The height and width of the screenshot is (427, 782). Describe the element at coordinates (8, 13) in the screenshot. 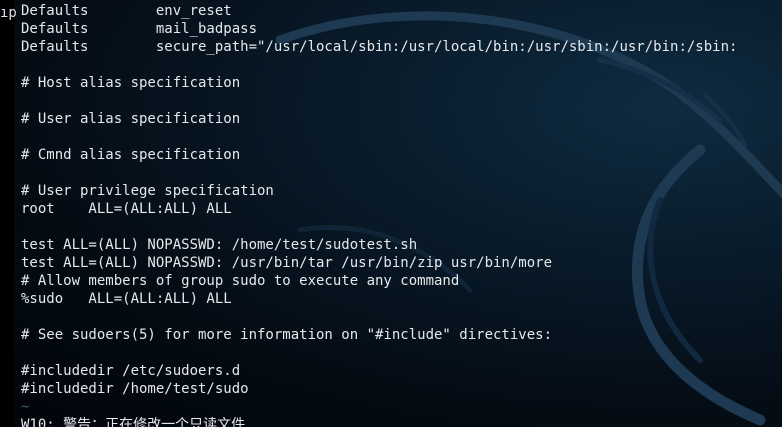

I see `left-edge-text: ıp` at that location.